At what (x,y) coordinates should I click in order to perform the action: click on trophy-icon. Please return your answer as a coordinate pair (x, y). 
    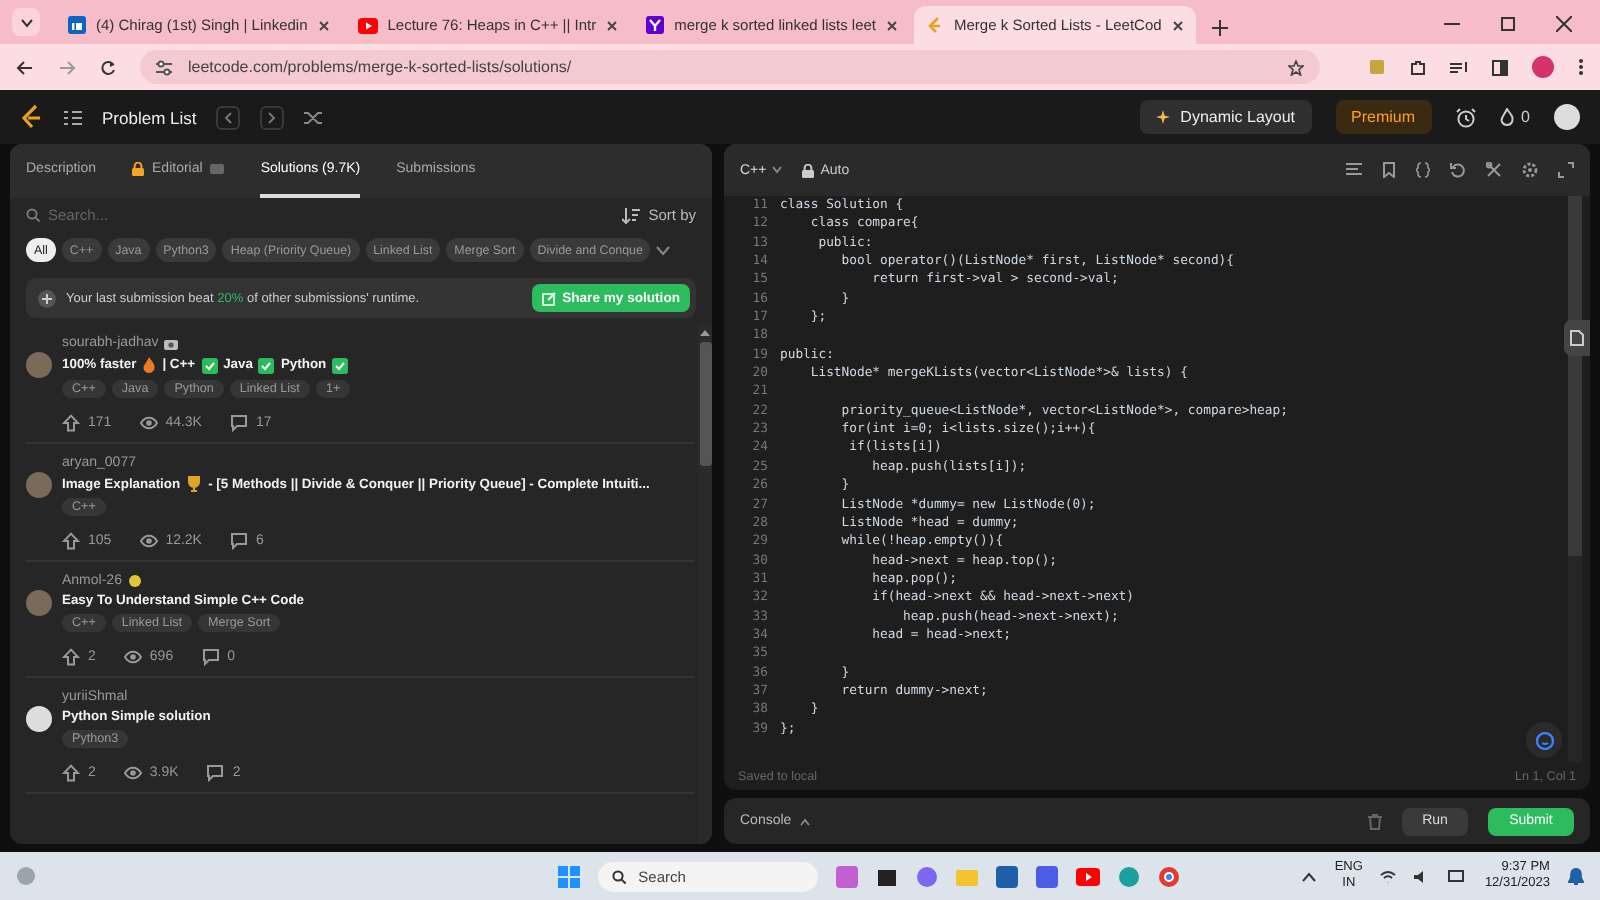
    Looking at the image, I should click on (194, 484).